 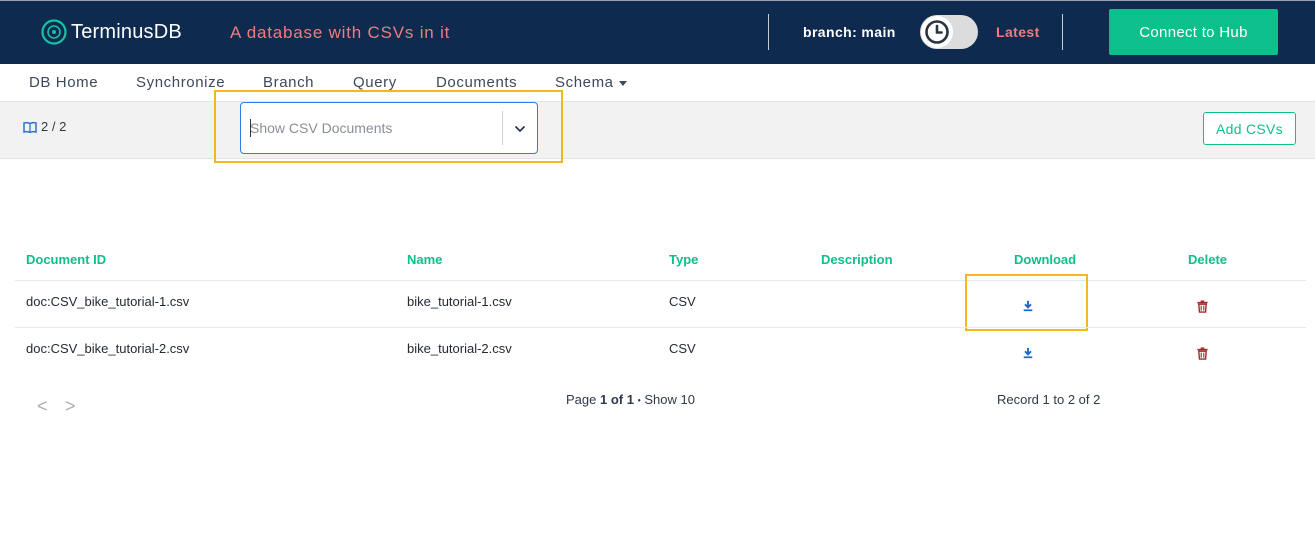 What do you see at coordinates (584, 82) in the screenshot?
I see `nav-schema-label: Schema` at bounding box center [584, 82].